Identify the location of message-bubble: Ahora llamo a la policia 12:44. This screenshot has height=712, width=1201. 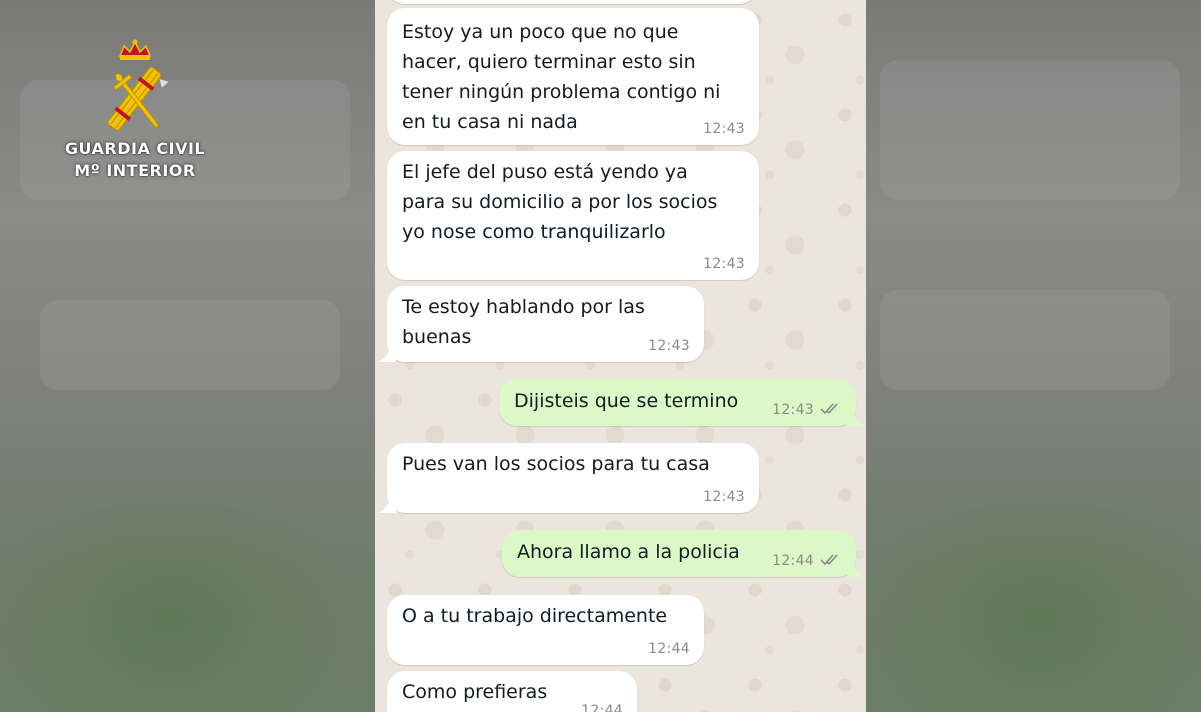
(683, 553).